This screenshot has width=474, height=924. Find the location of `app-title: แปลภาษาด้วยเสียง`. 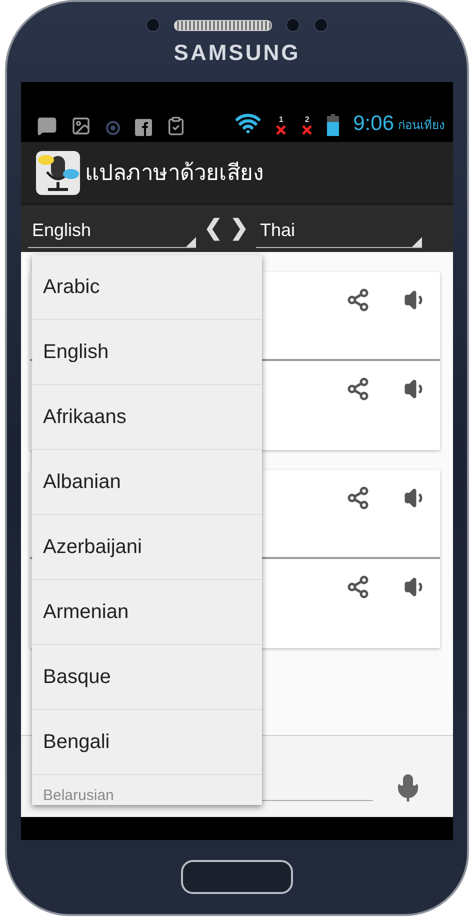

app-title: แปลภาษาด้วยเสียง is located at coordinates (174, 174).